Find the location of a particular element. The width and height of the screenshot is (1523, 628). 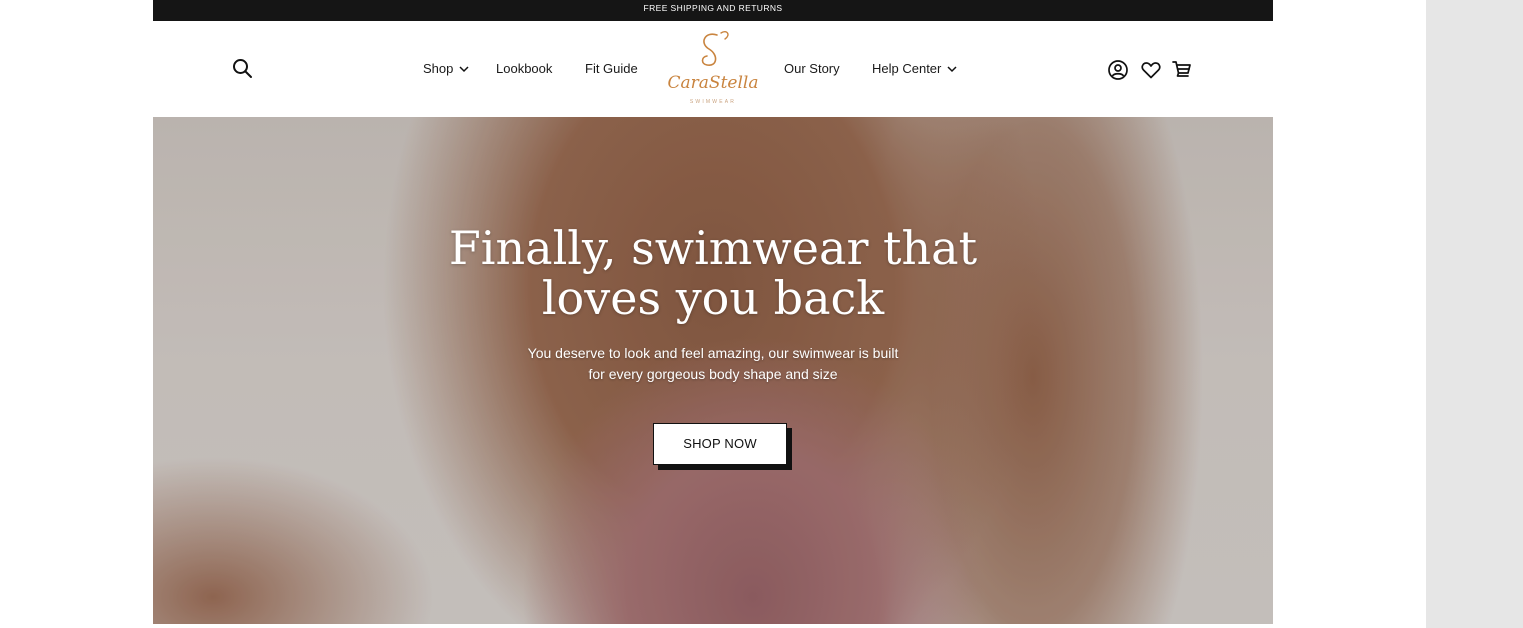

nav-help-center: Help Center is located at coordinates (914, 68).